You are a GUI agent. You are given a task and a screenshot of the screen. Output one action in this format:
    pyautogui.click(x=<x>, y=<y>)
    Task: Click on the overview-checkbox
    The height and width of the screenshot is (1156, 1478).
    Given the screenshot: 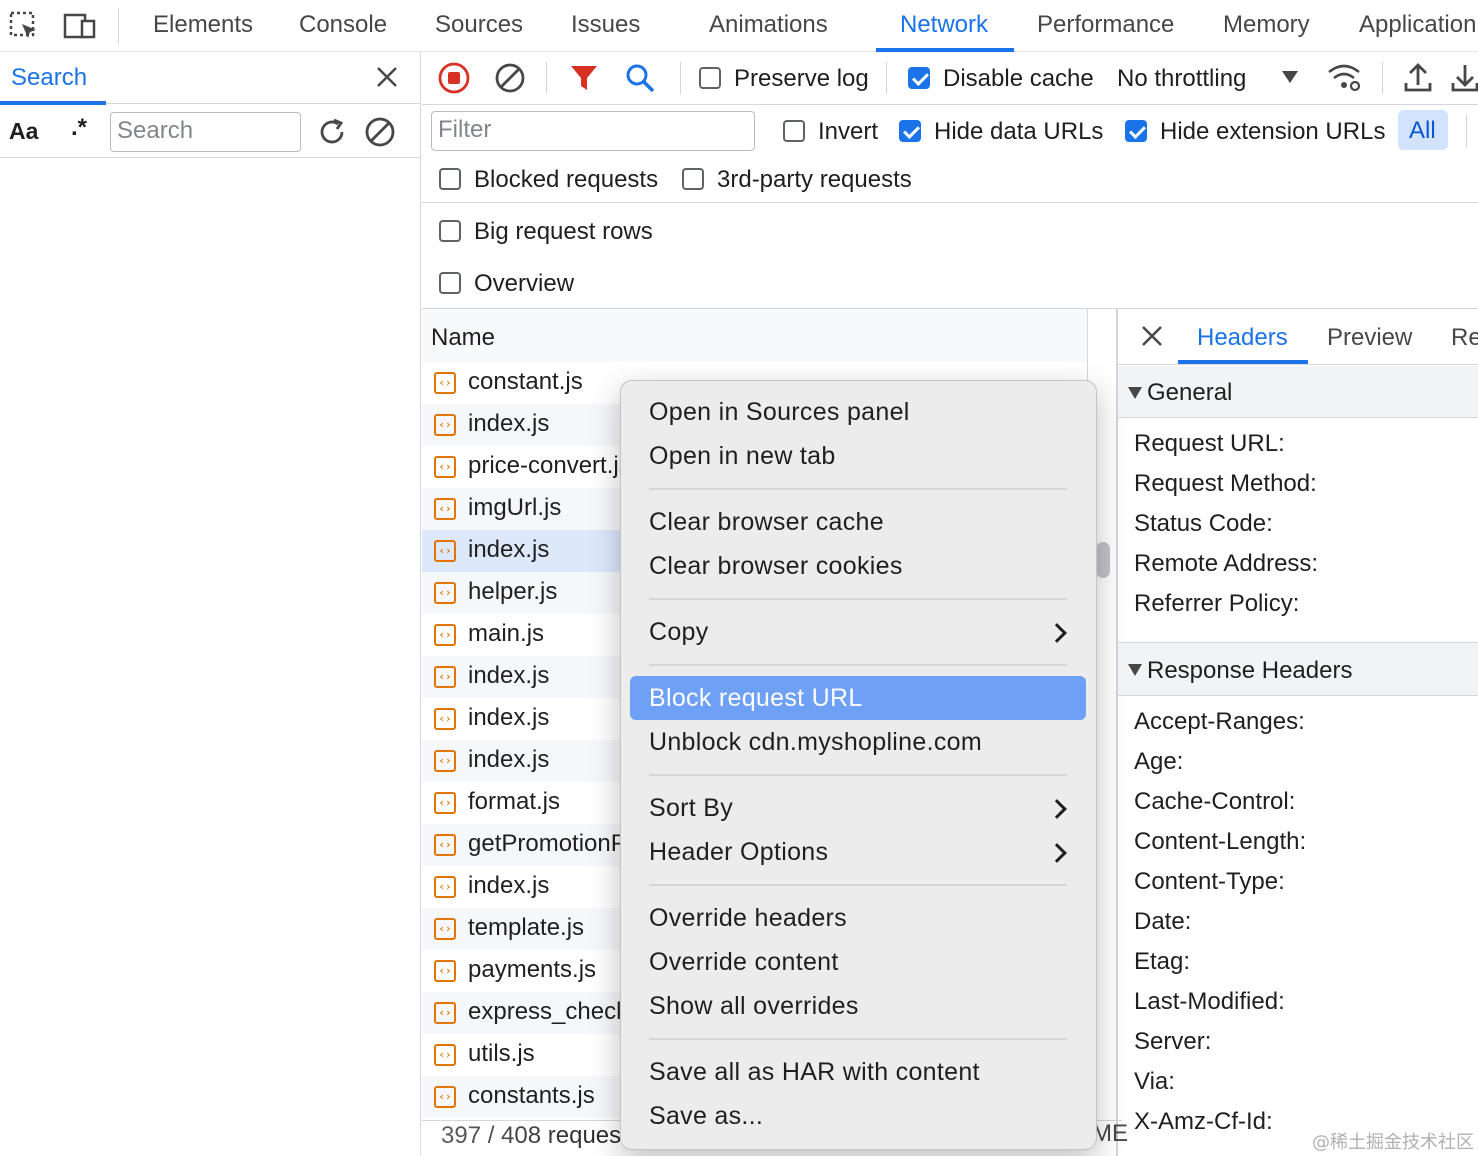 What is the action you would take?
    pyautogui.click(x=450, y=283)
    